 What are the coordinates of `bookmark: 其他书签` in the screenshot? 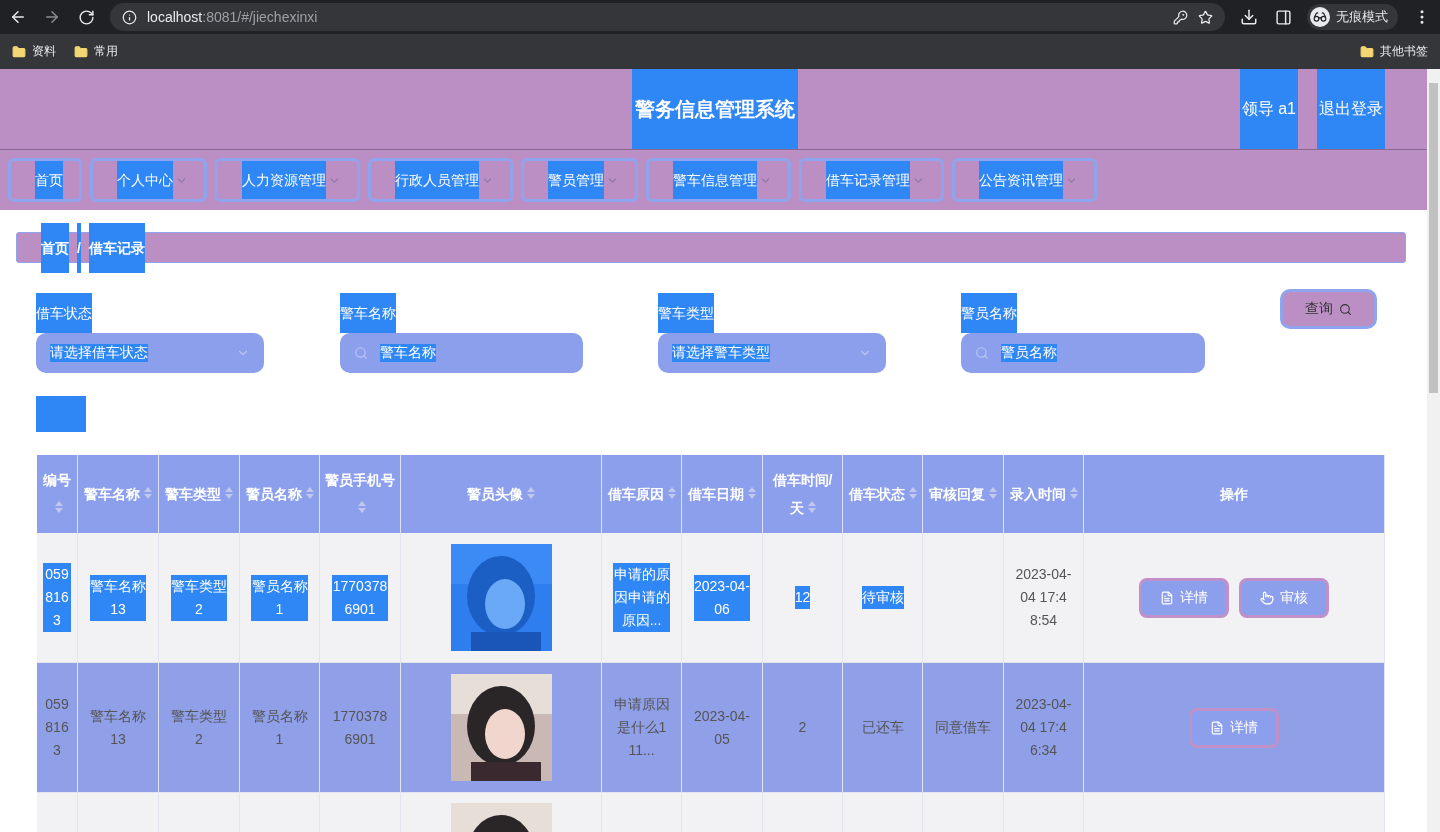 It's located at (1404, 51).